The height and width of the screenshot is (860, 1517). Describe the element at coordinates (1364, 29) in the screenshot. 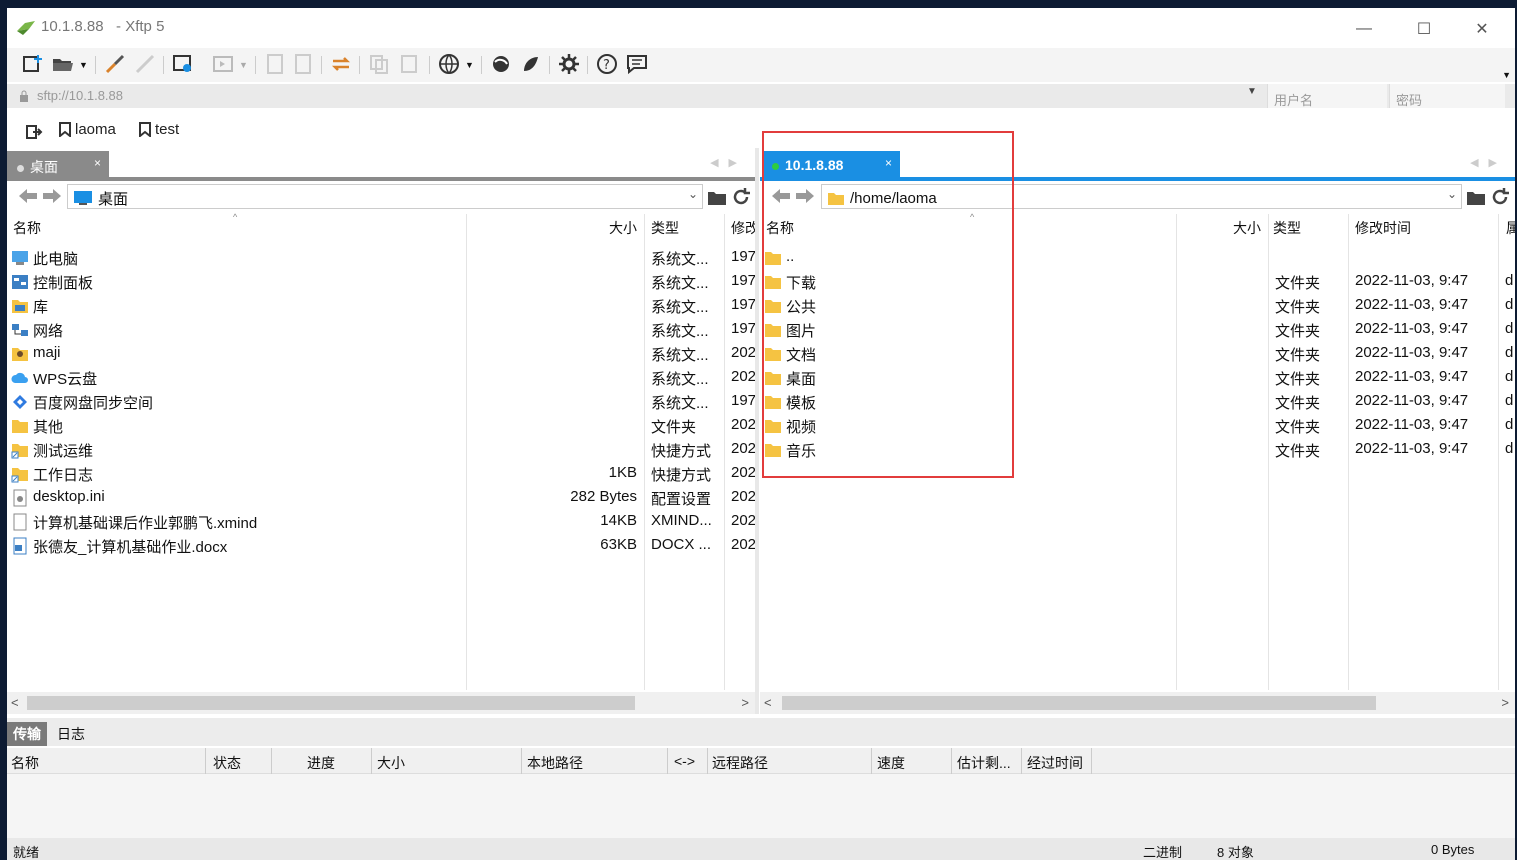

I see `minimize-button: —` at that location.